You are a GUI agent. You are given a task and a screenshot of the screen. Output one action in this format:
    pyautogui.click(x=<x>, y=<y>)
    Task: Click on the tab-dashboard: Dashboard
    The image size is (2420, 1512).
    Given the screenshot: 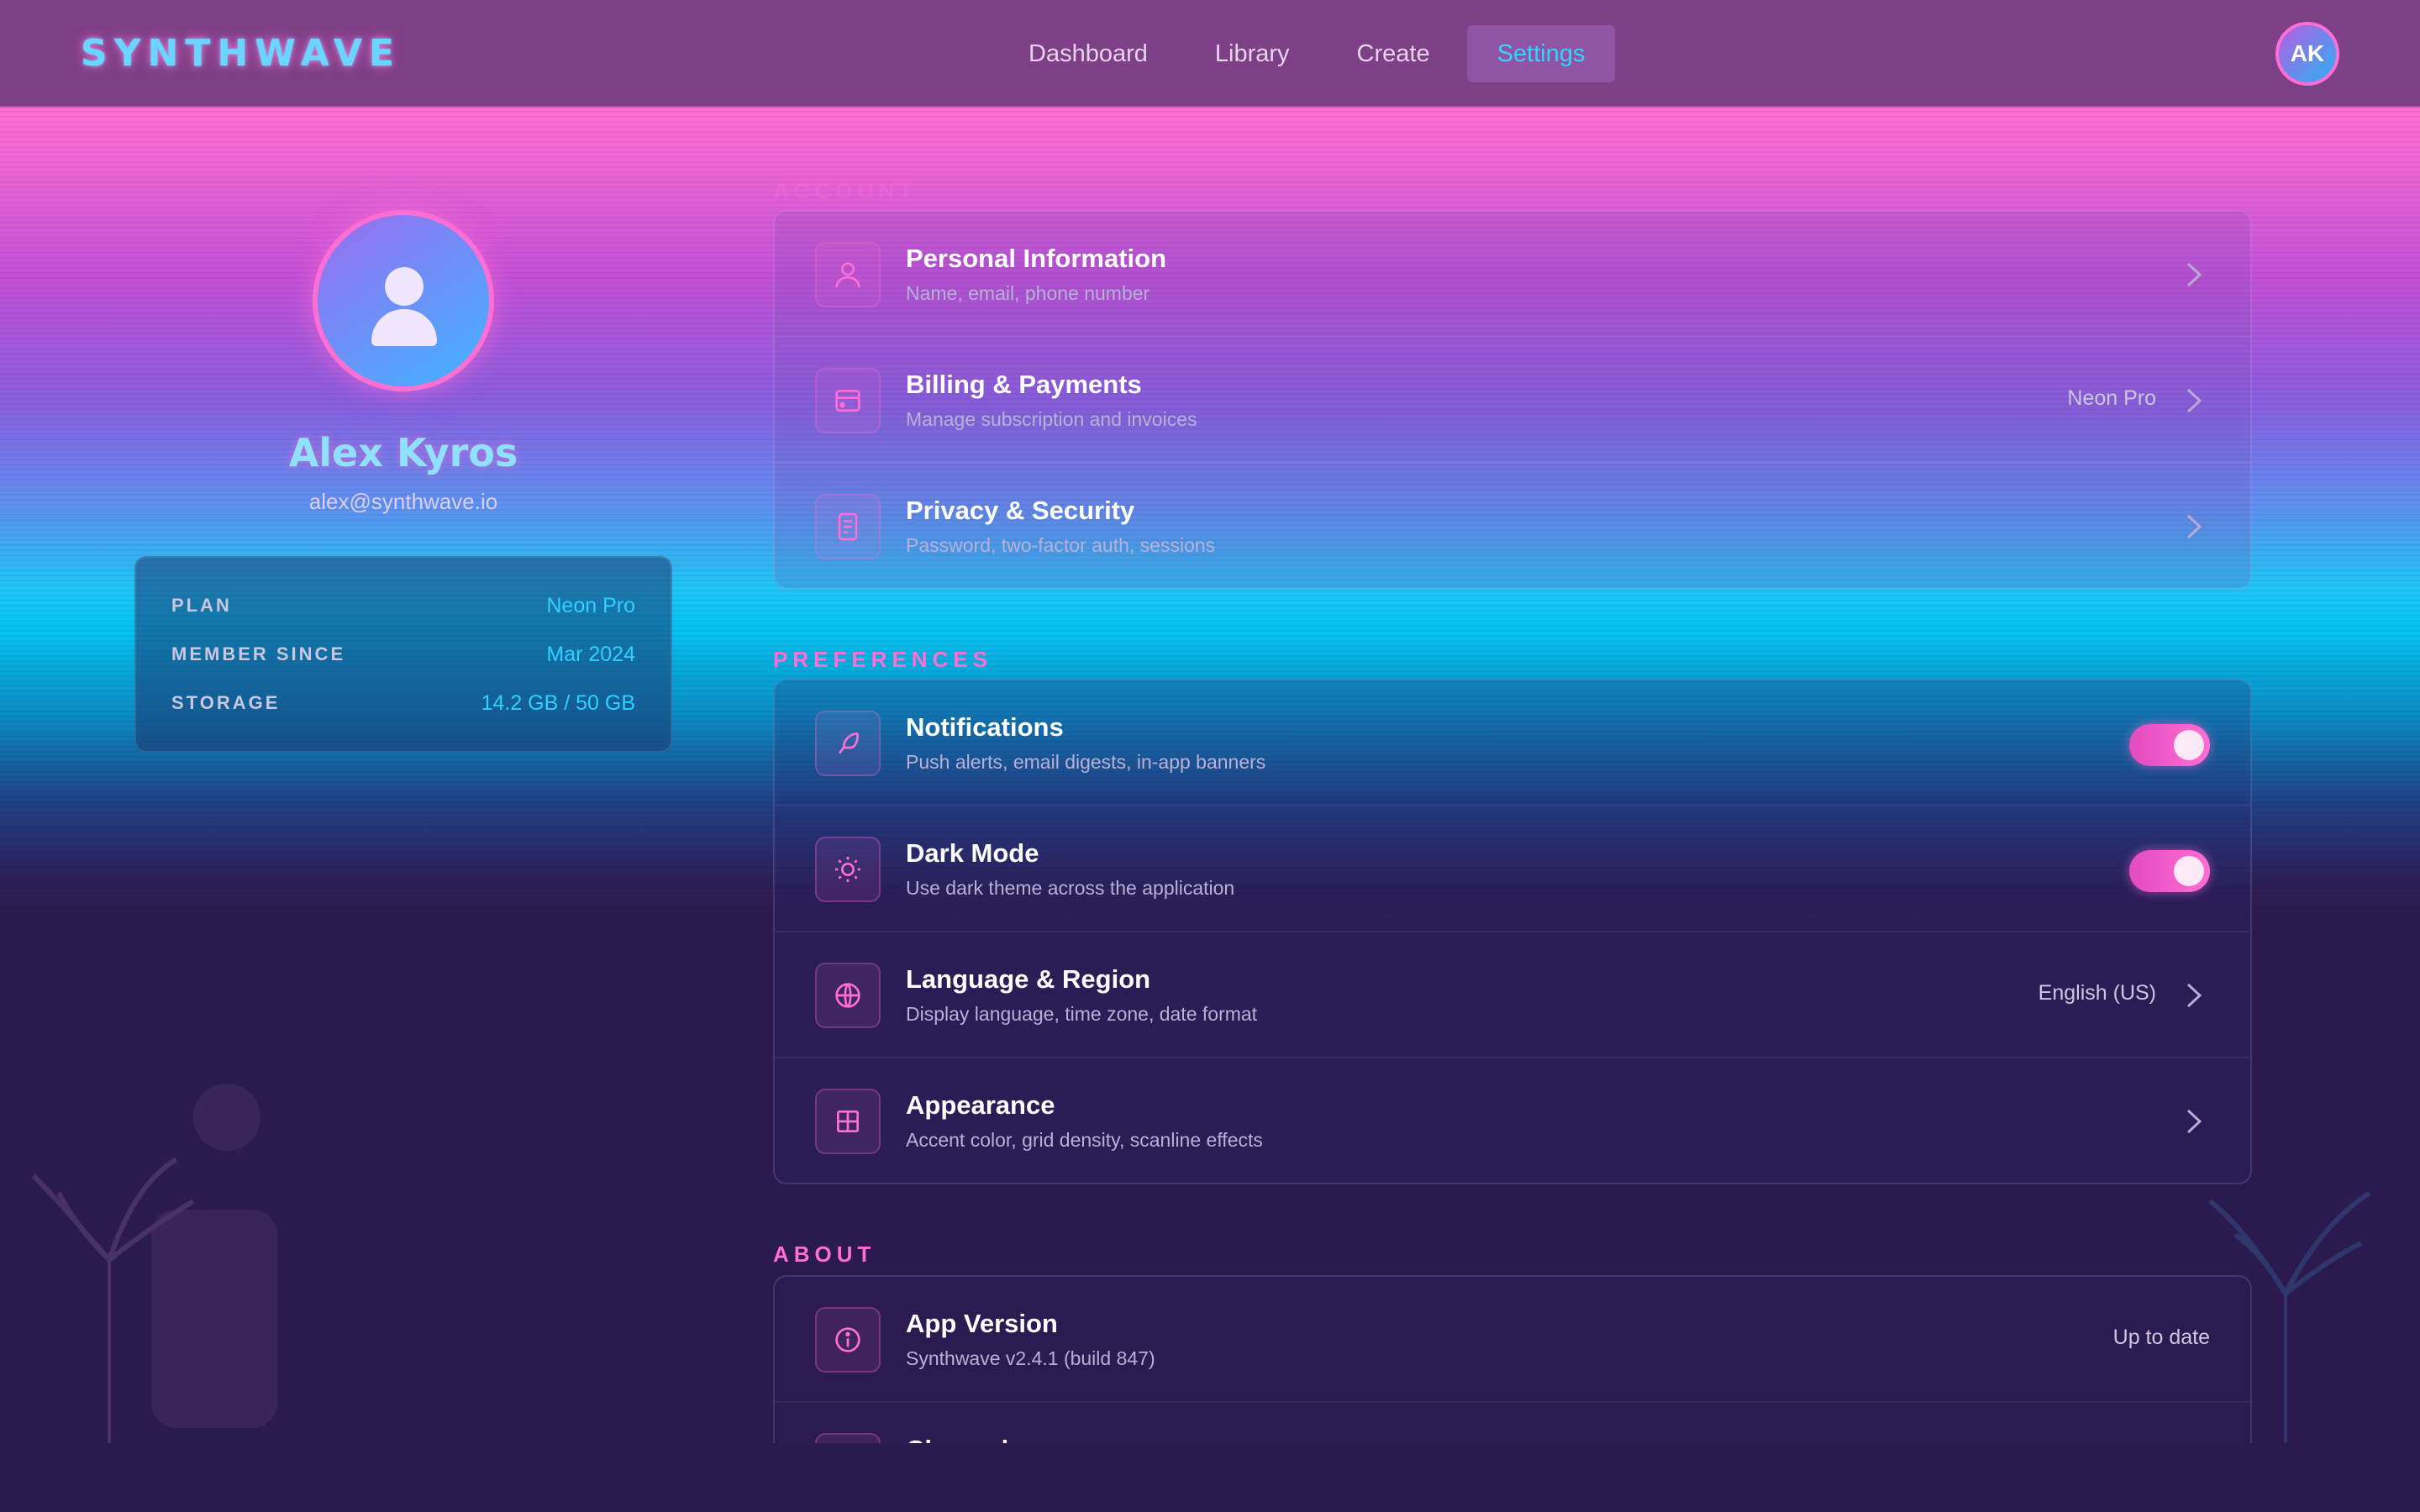 What is the action you would take?
    pyautogui.click(x=1088, y=53)
    